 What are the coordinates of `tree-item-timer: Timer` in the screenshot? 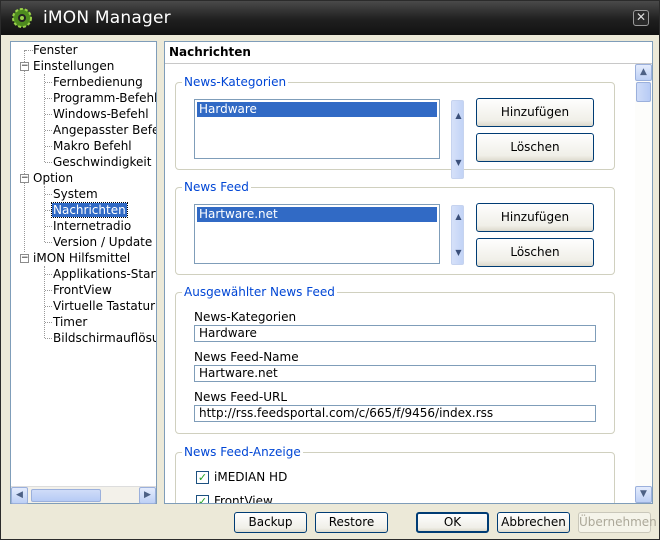 It's located at (70, 322).